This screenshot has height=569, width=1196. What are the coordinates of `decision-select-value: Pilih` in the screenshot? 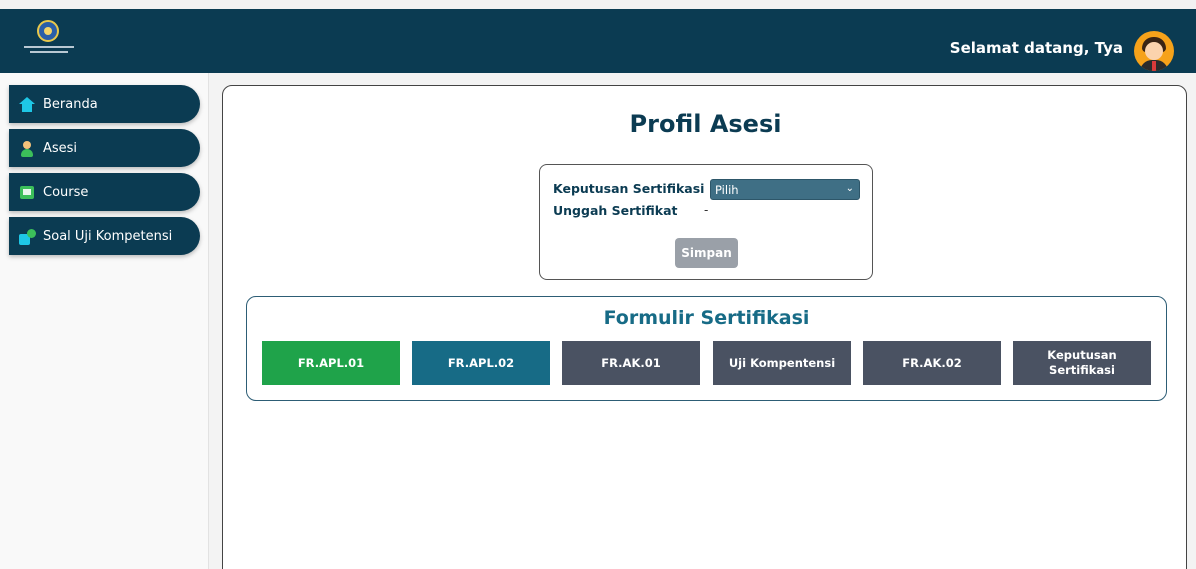 It's located at (727, 190).